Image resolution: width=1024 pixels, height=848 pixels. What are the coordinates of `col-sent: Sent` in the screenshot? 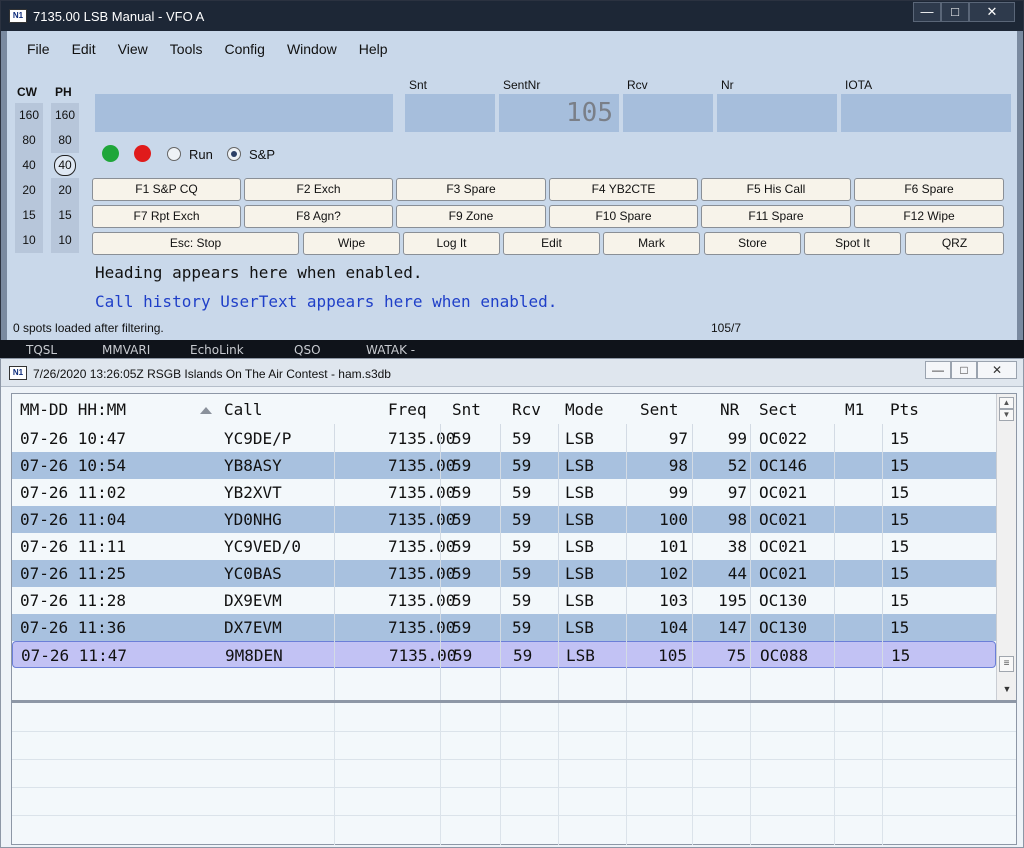 It's located at (659, 409).